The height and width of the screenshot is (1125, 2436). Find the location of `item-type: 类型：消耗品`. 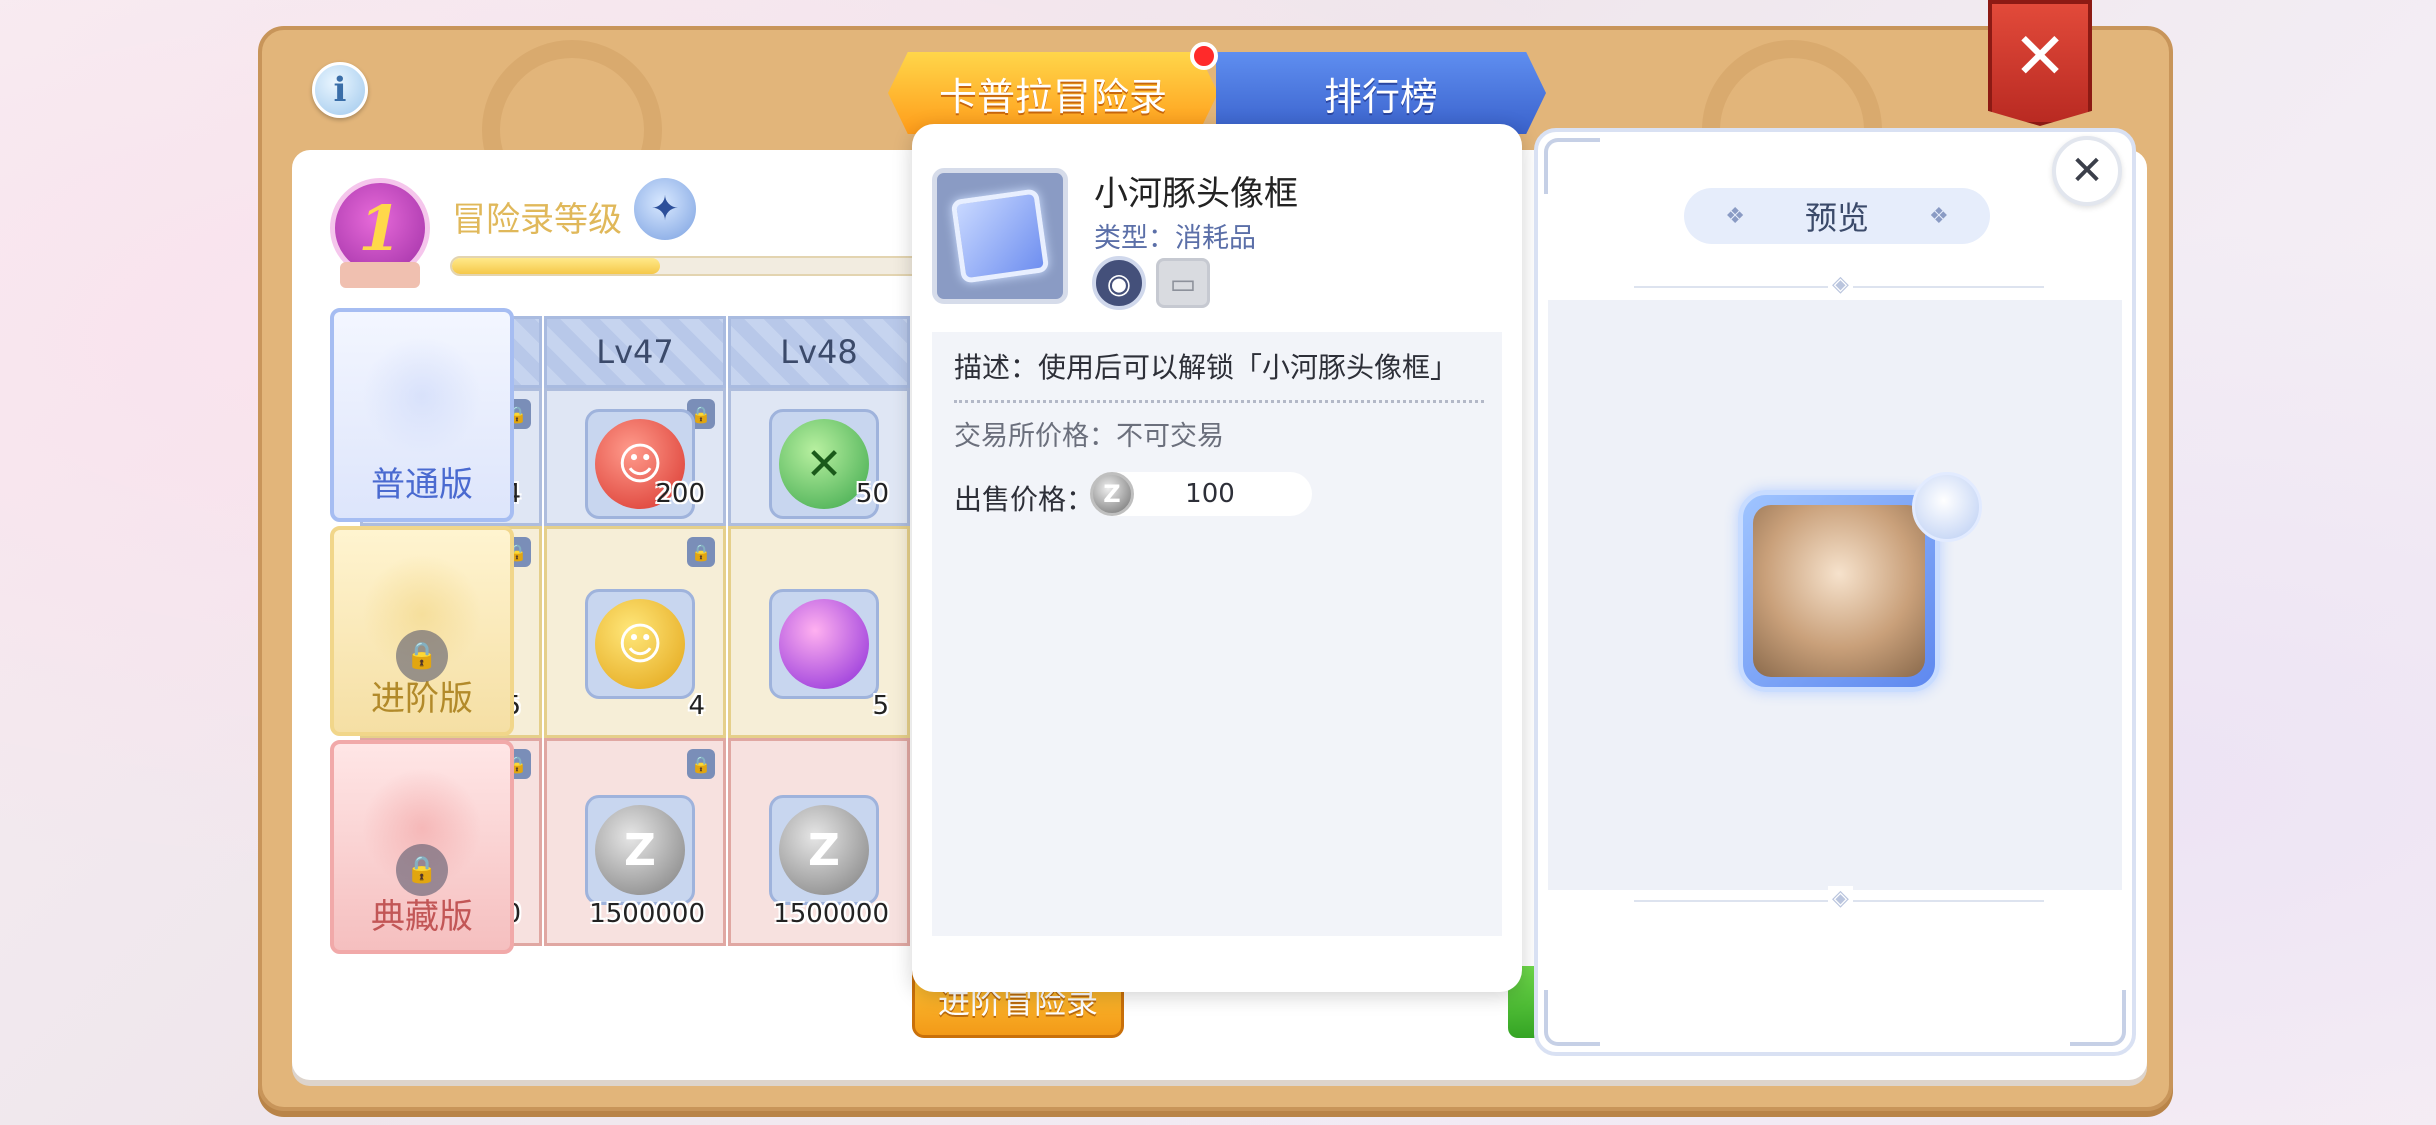

item-type: 类型：消耗品 is located at coordinates (1175, 238).